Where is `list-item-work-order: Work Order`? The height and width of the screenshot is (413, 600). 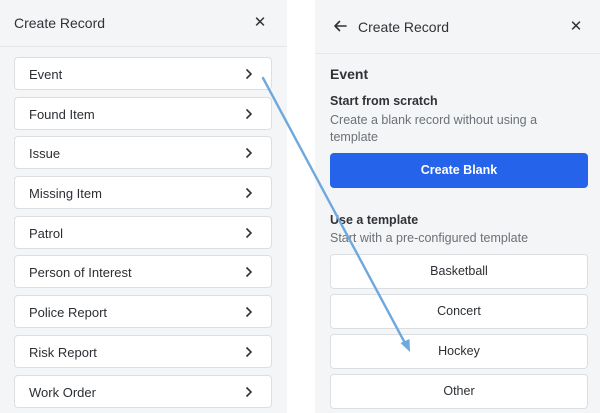
list-item-work-order: Work Order is located at coordinates (143, 391).